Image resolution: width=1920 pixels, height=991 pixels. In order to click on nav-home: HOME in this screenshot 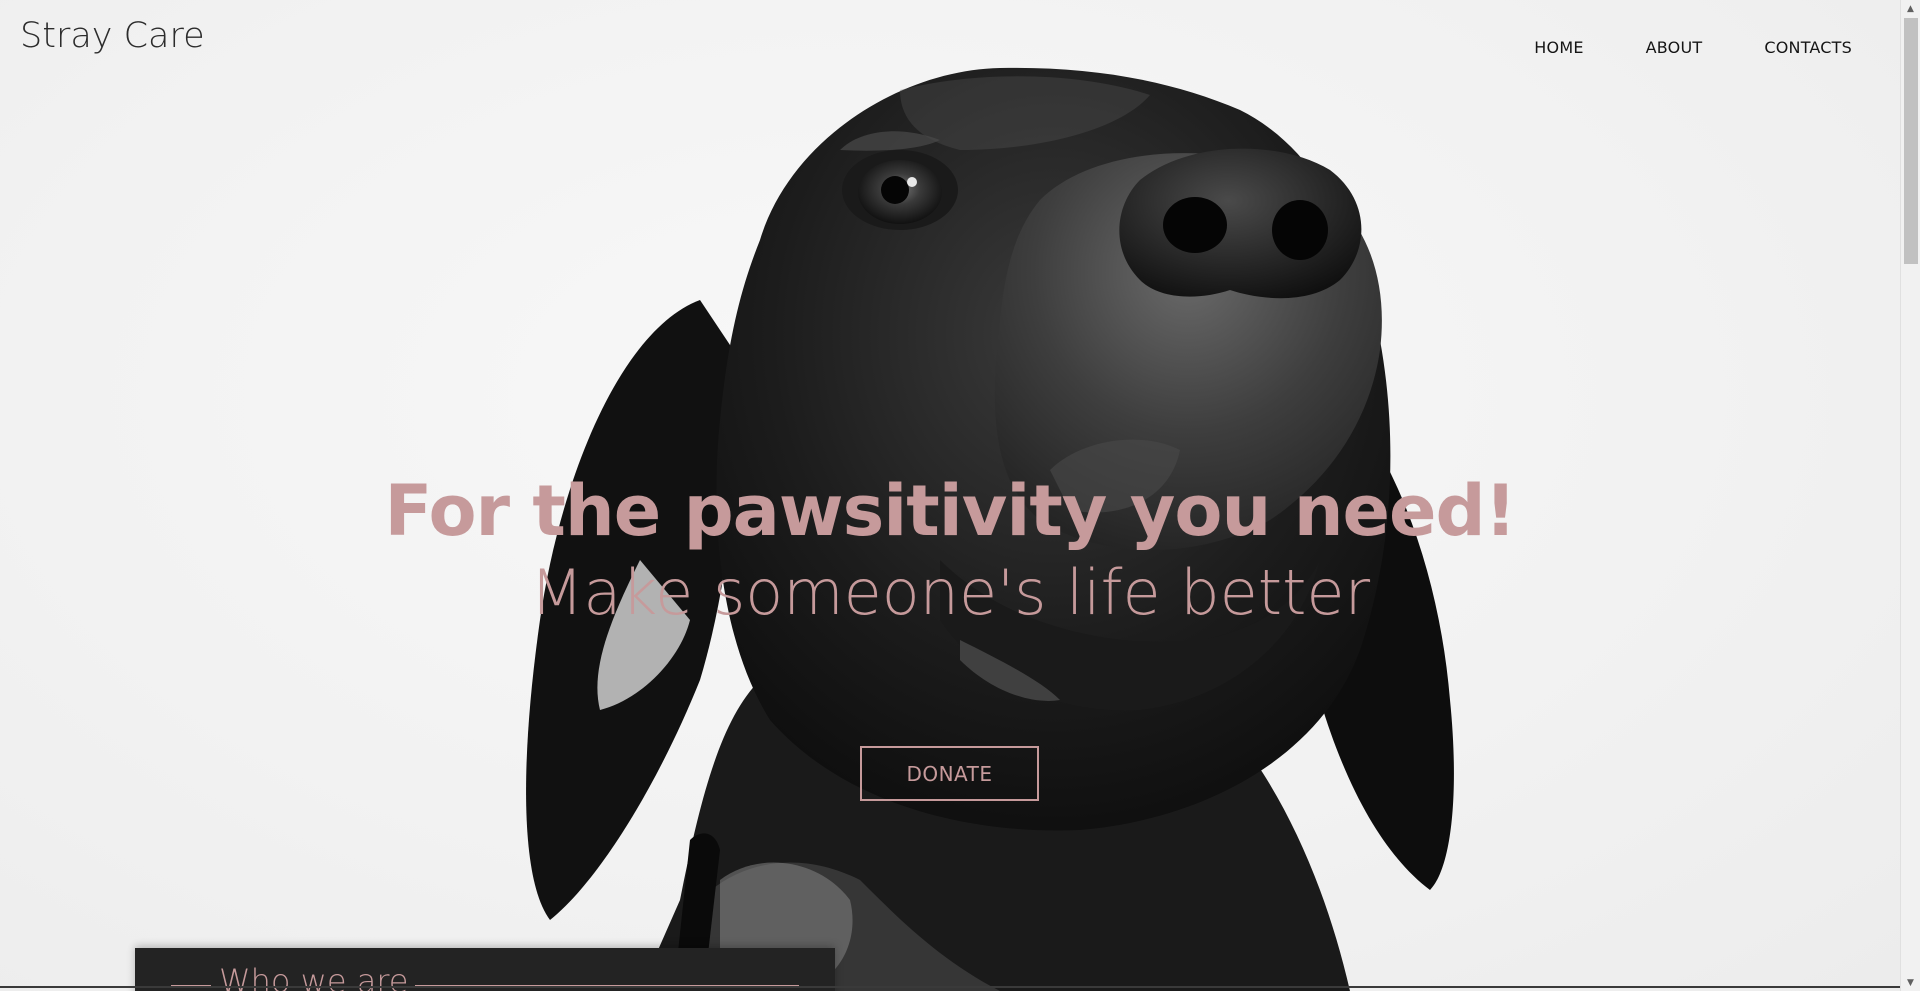, I will do `click(1558, 47)`.